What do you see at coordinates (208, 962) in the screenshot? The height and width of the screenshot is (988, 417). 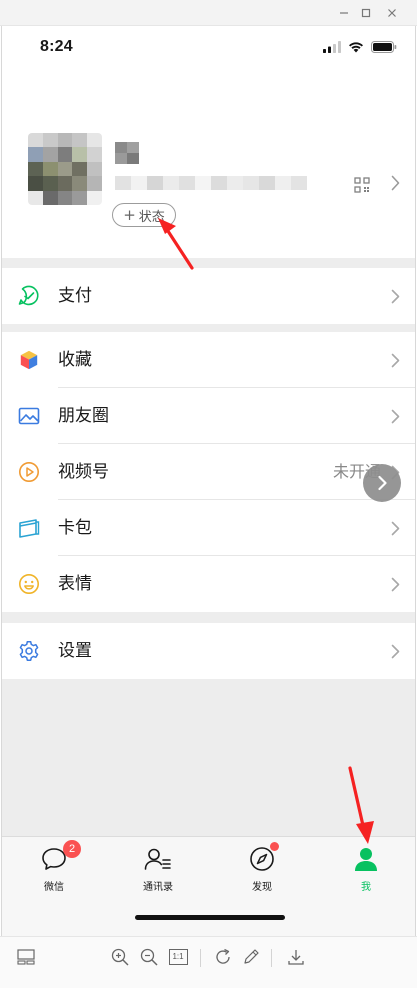 I see `viewer-toolbar: 1:1` at bounding box center [208, 962].